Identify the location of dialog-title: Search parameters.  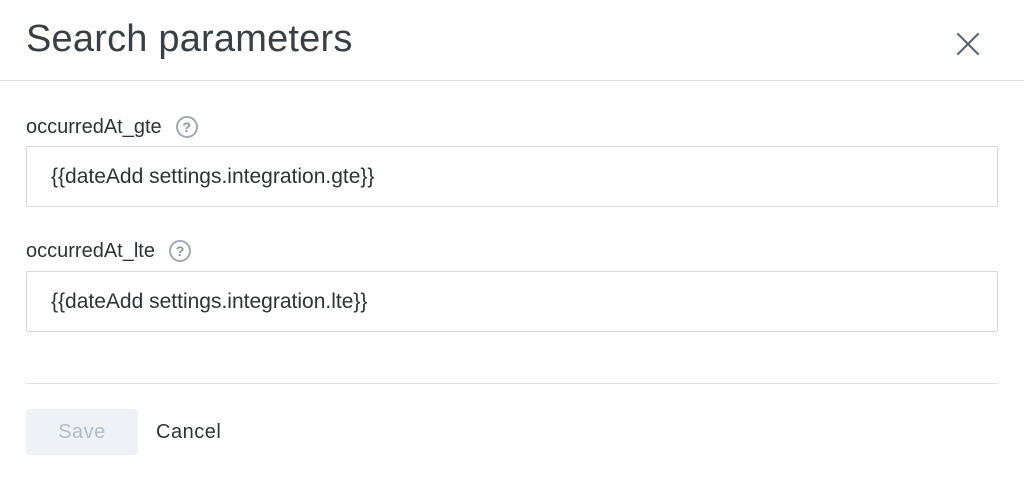
(189, 39).